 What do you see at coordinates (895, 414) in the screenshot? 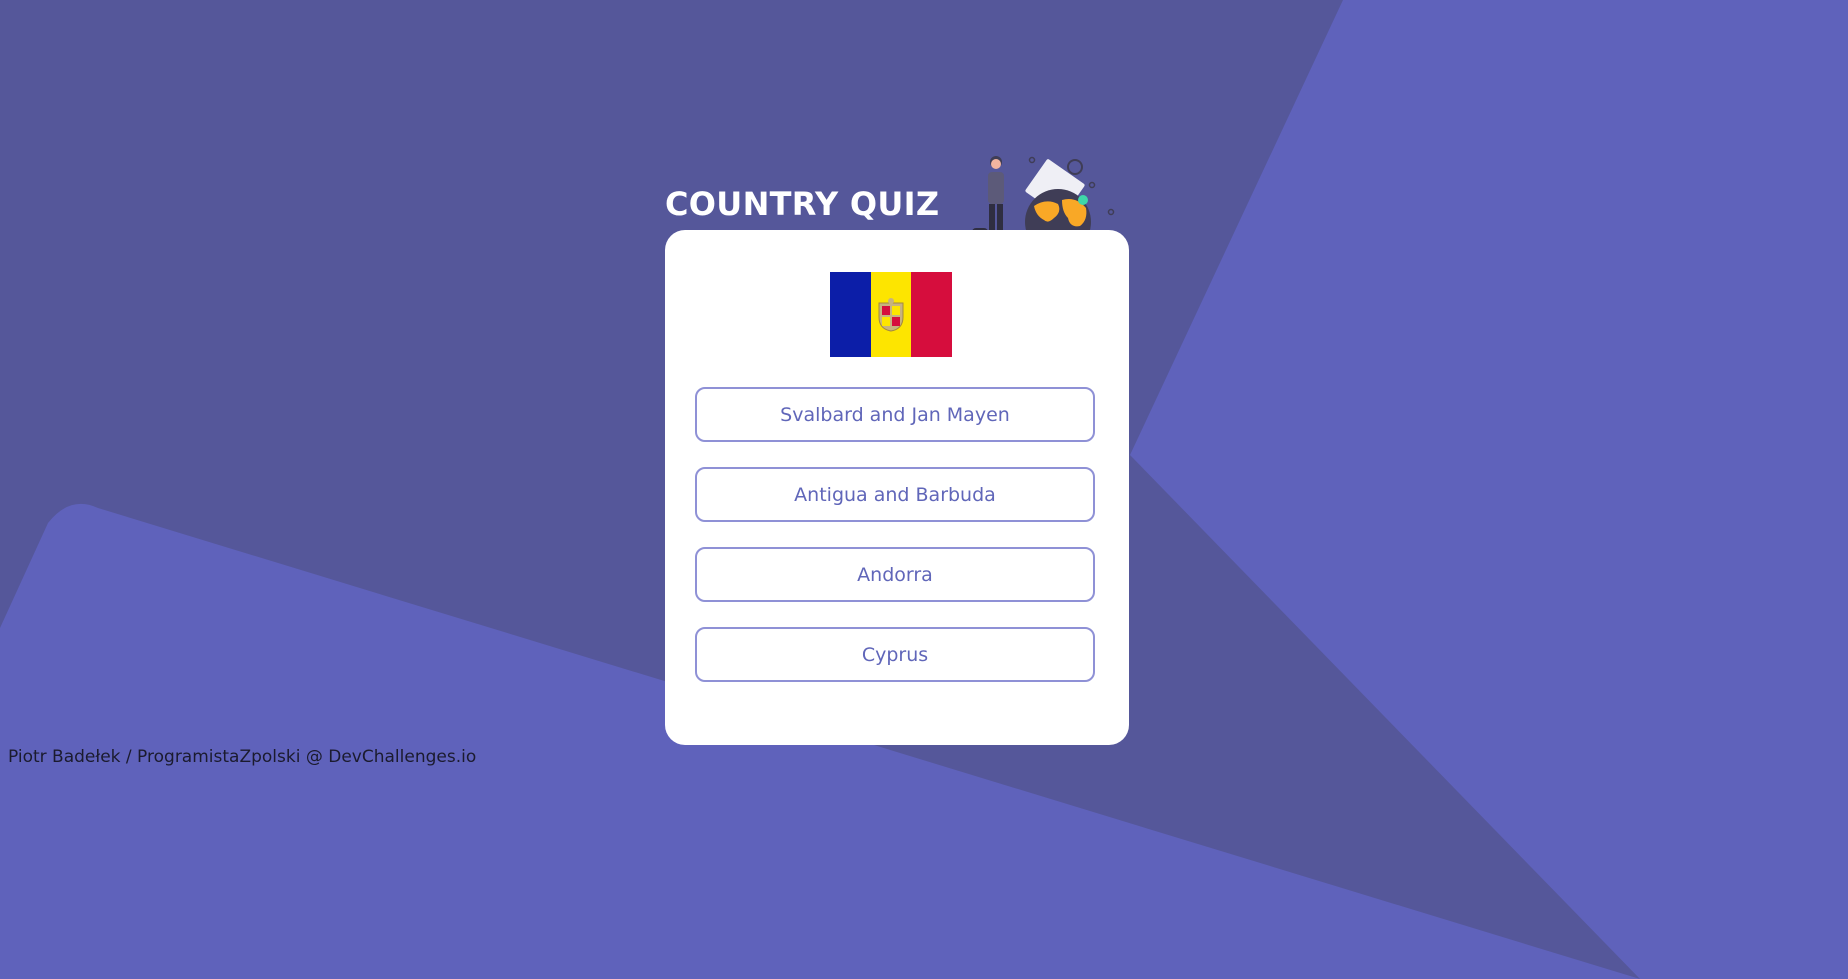
I see `answer-option-1: Svalbard and Jan Mayen` at bounding box center [895, 414].